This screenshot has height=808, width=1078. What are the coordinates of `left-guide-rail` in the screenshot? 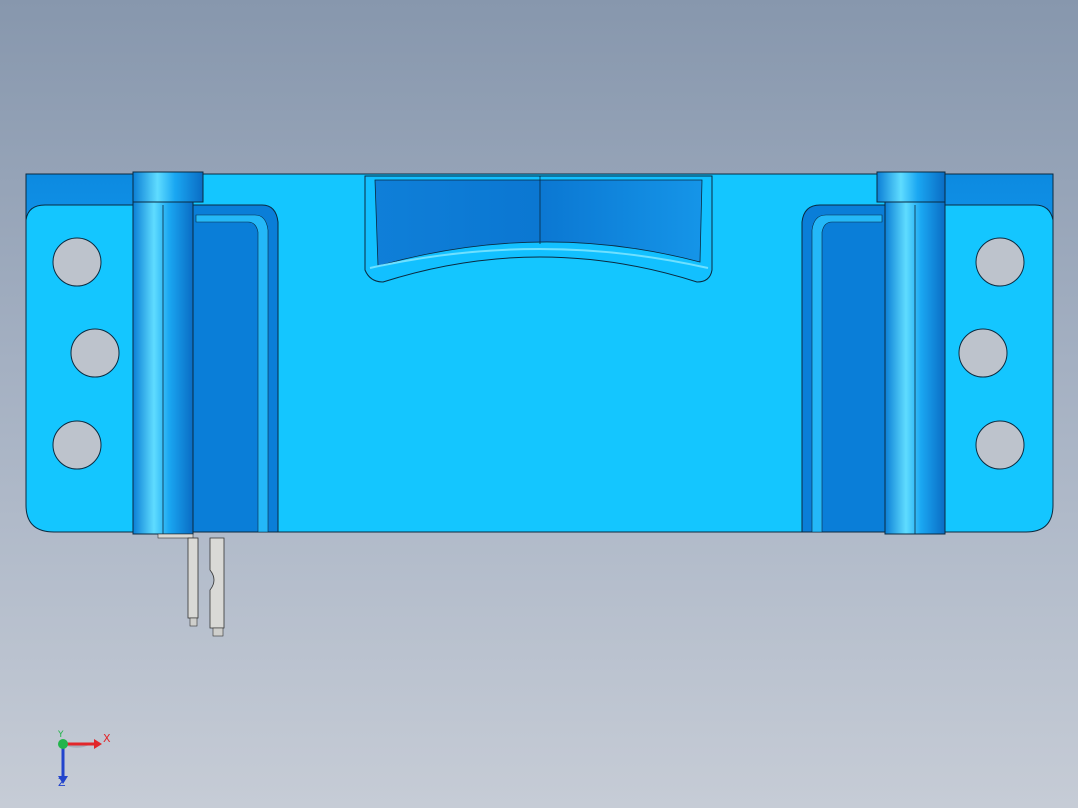 It's located at (205, 353).